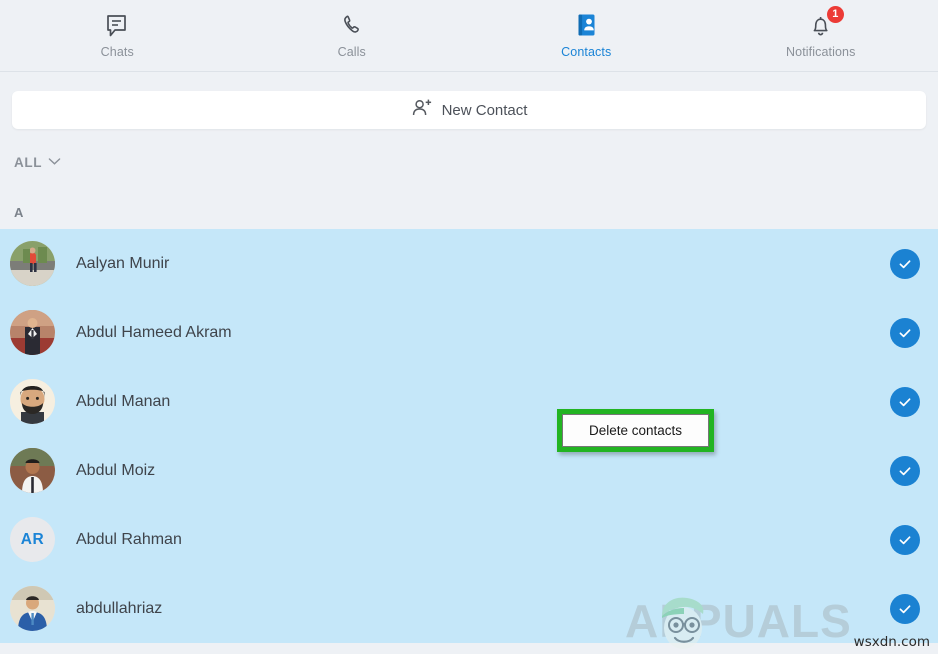 The image size is (938, 654). Describe the element at coordinates (469, 608) in the screenshot. I see `table-row: abdullahriaz` at that location.